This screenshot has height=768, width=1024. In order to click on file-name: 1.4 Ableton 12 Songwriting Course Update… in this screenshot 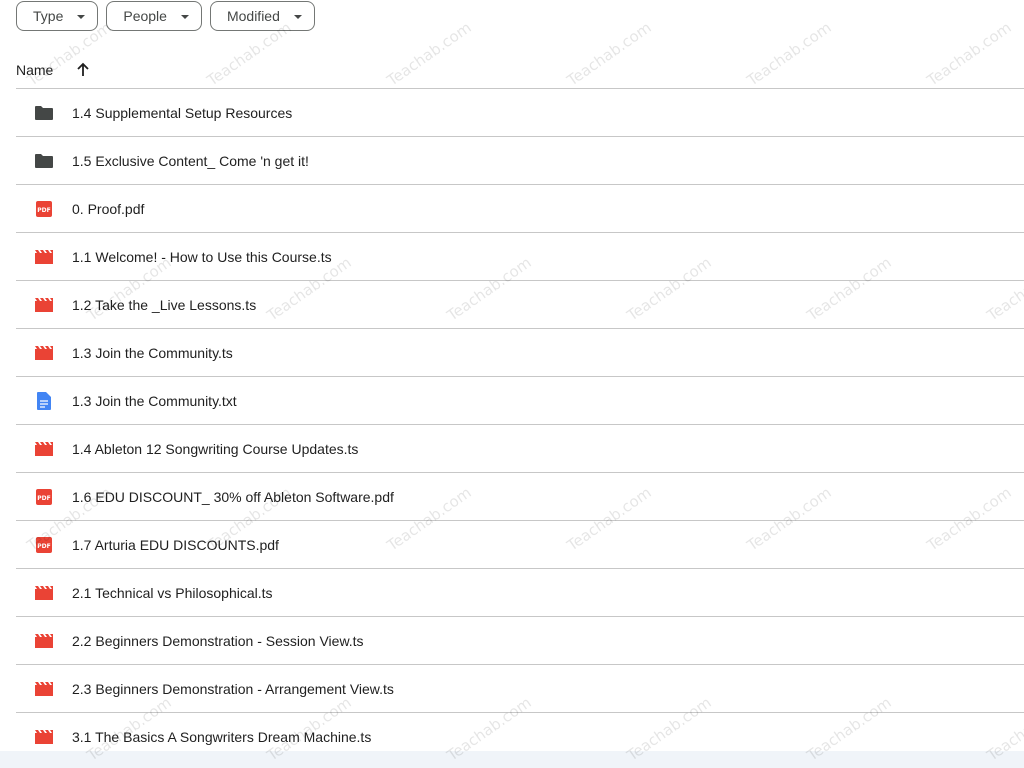, I will do `click(215, 448)`.